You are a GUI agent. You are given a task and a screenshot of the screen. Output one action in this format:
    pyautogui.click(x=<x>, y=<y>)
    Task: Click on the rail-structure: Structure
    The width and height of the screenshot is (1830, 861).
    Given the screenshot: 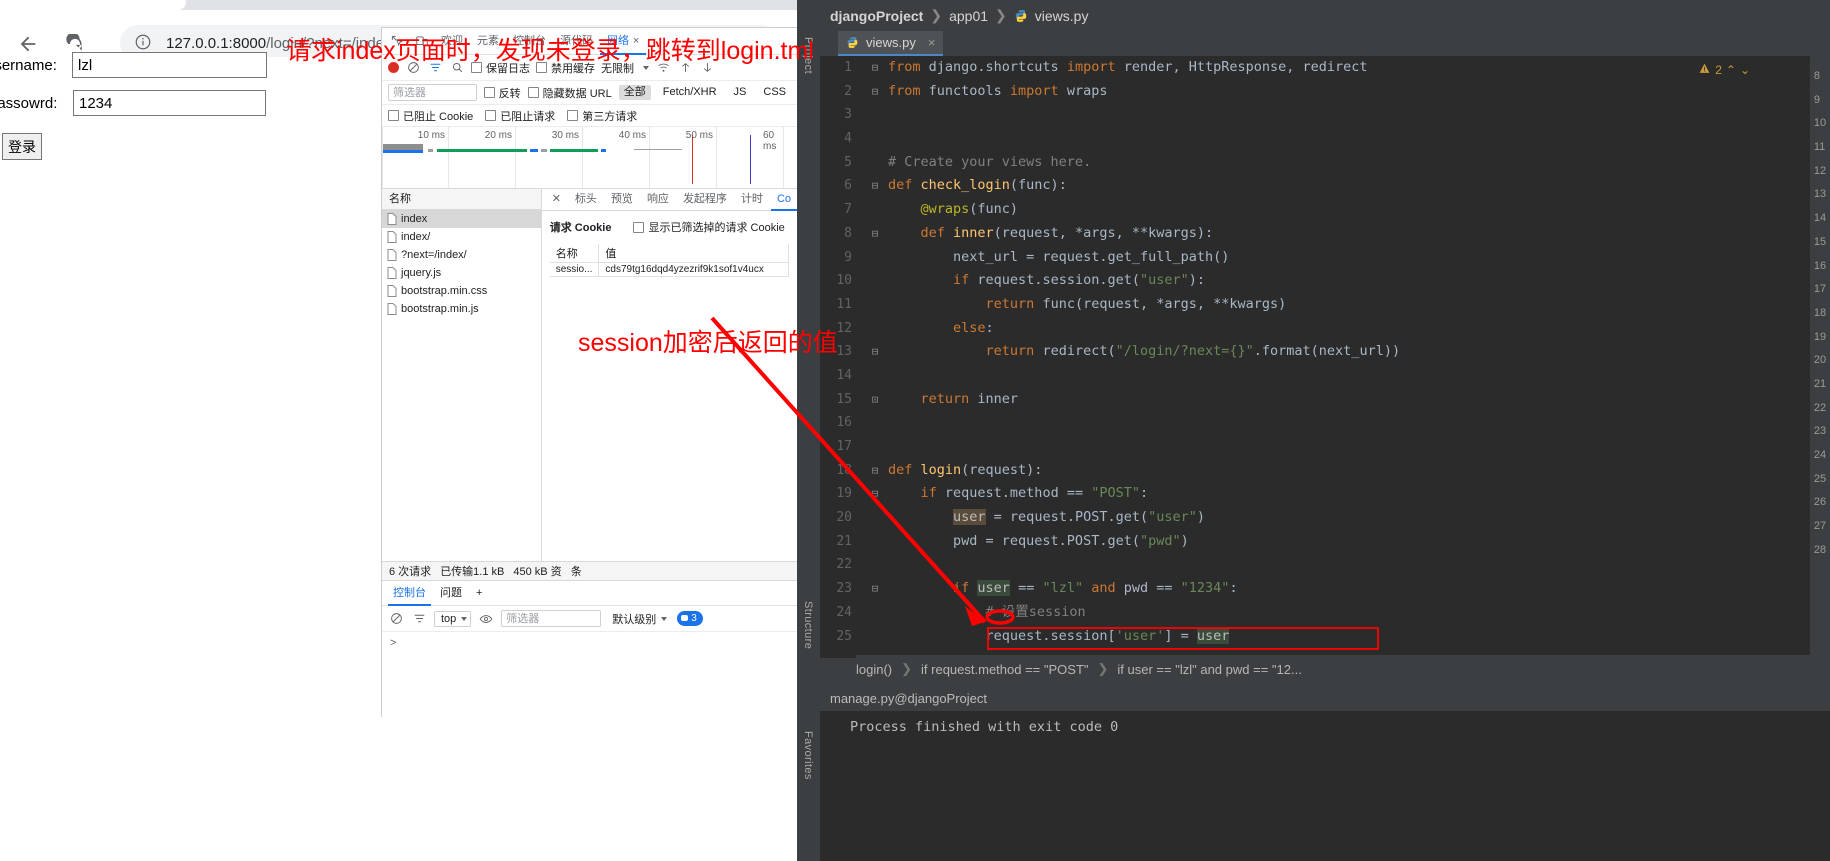 What is the action you would take?
    pyautogui.click(x=808, y=625)
    